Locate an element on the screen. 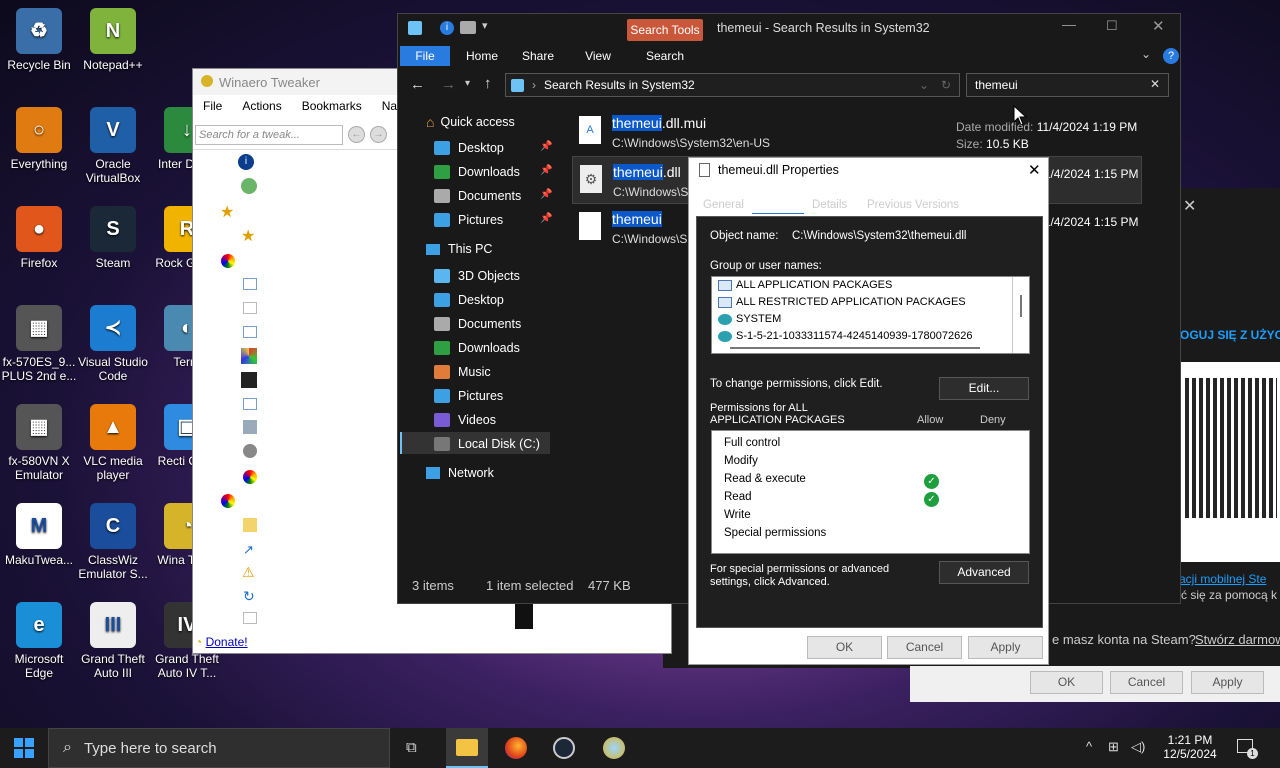 The image size is (1280, 768). advanced-button: Advanced is located at coordinates (984, 572).